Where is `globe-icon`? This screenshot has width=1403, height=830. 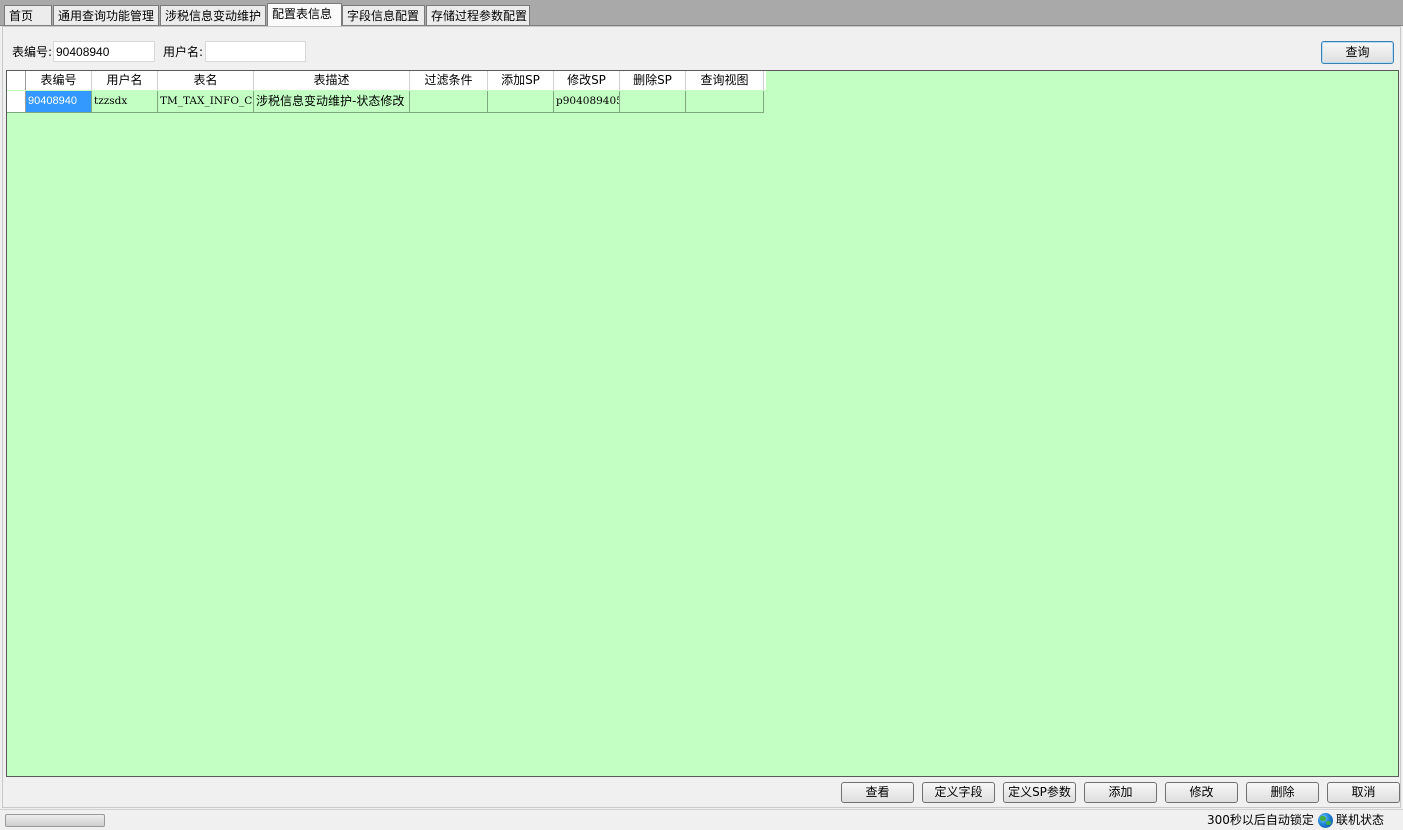 globe-icon is located at coordinates (1325, 820).